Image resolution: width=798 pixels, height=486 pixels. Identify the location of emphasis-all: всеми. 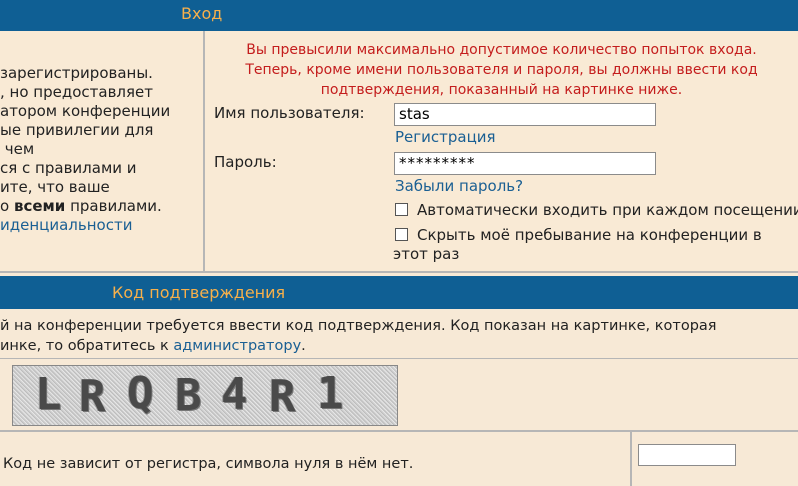
(39, 206).